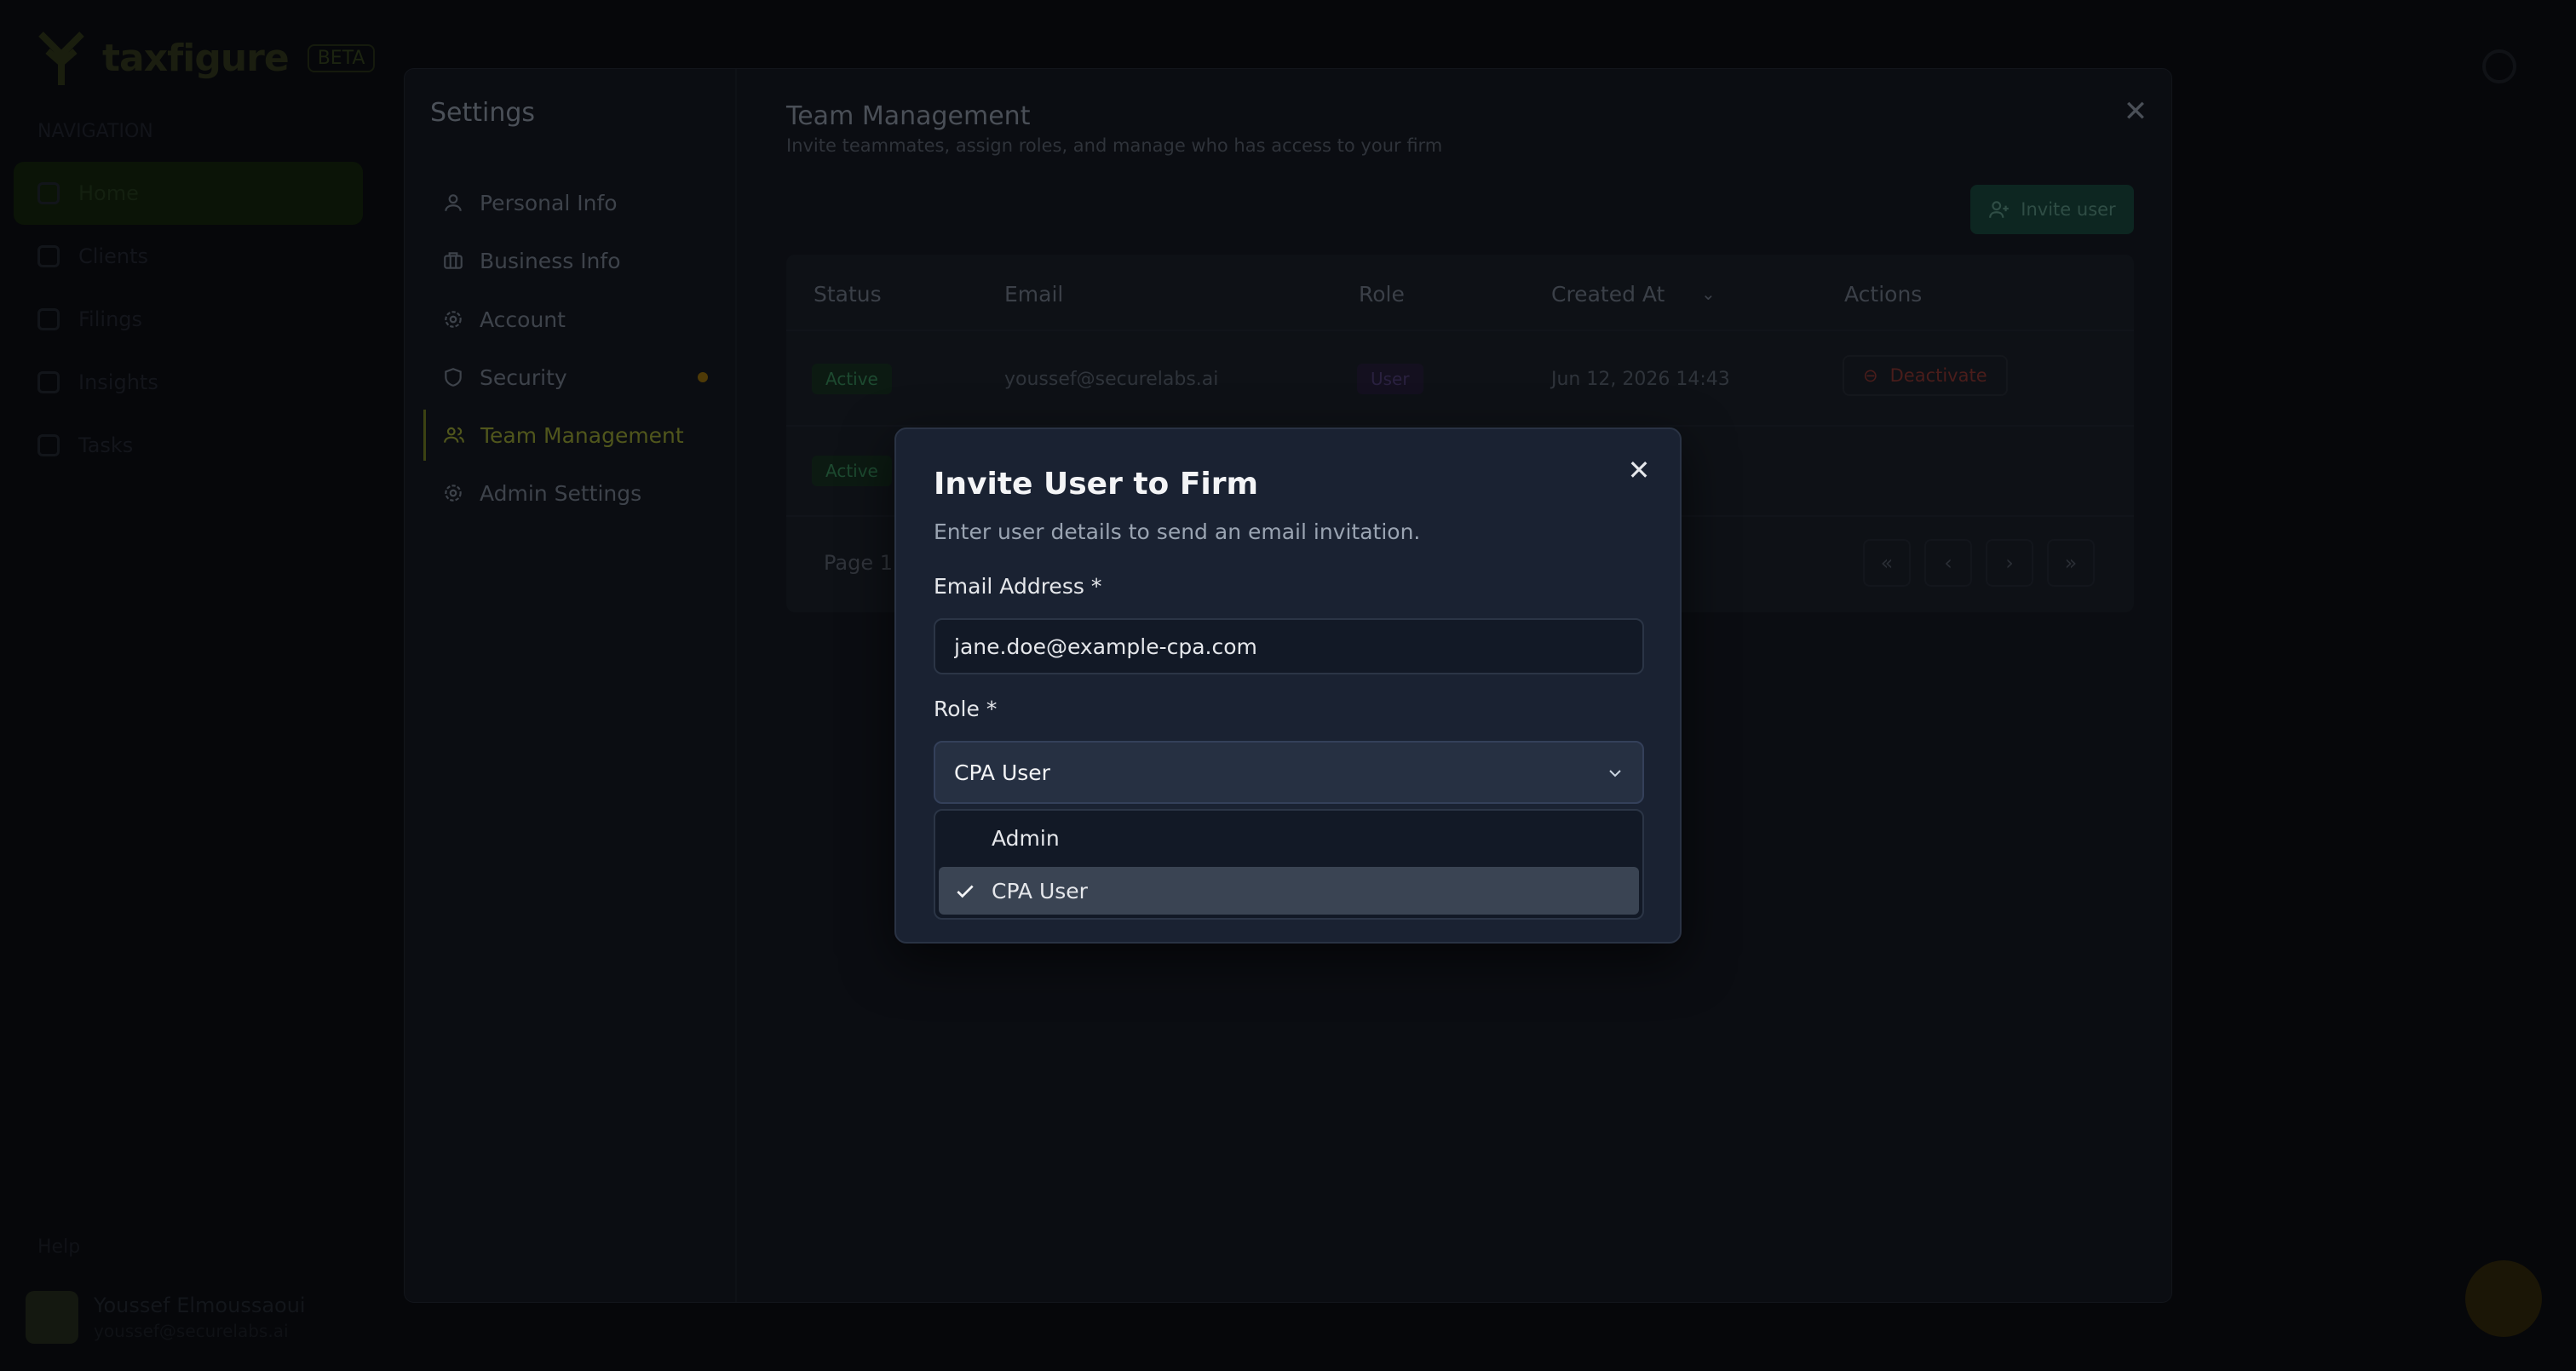 This screenshot has width=2576, height=1371. I want to click on role-select-value: CPA User, so click(1002, 772).